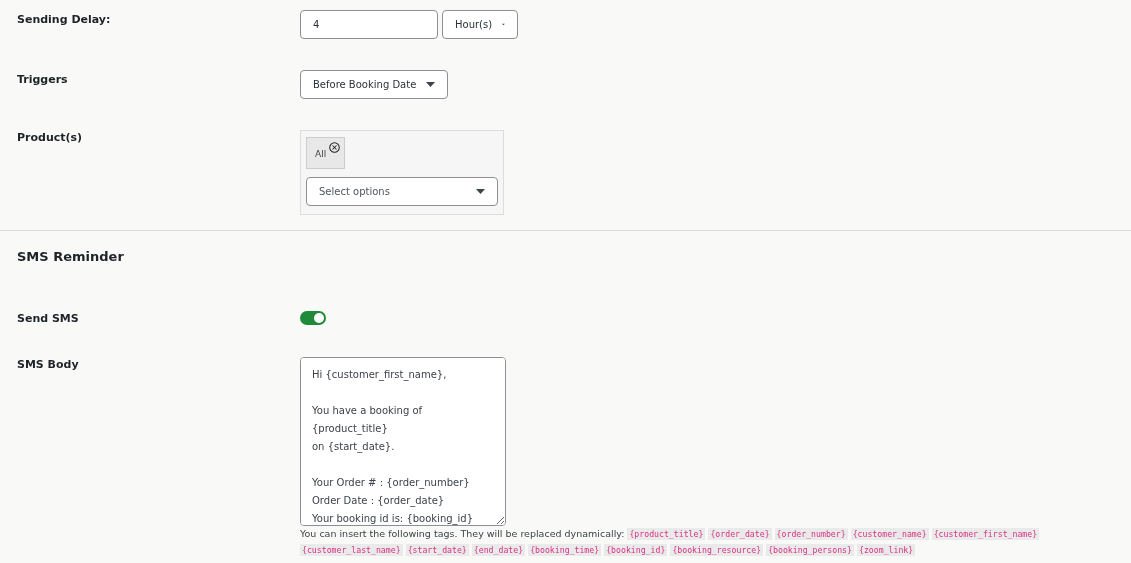 This screenshot has height=563, width=1131. I want to click on tag-code: {order_date}, so click(740, 533).